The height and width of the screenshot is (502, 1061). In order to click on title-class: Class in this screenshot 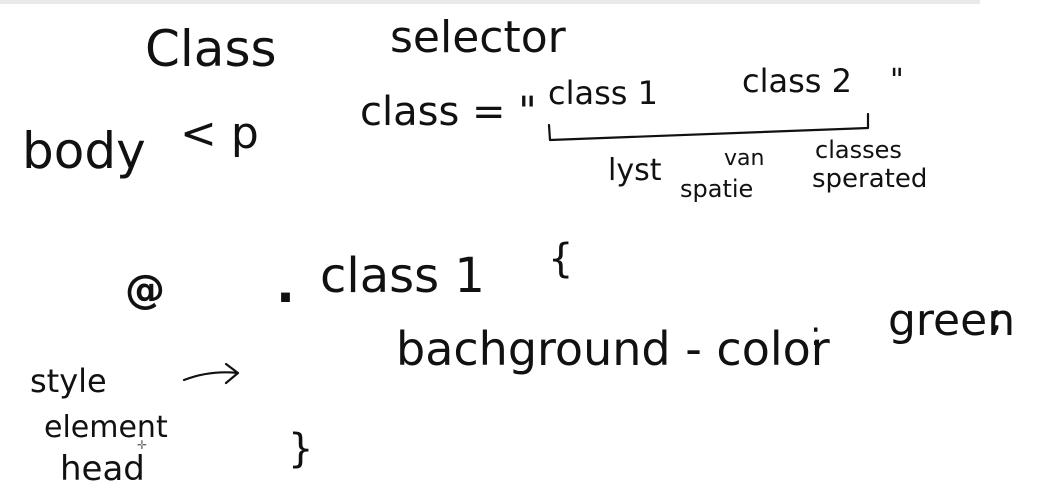, I will do `click(211, 49)`.